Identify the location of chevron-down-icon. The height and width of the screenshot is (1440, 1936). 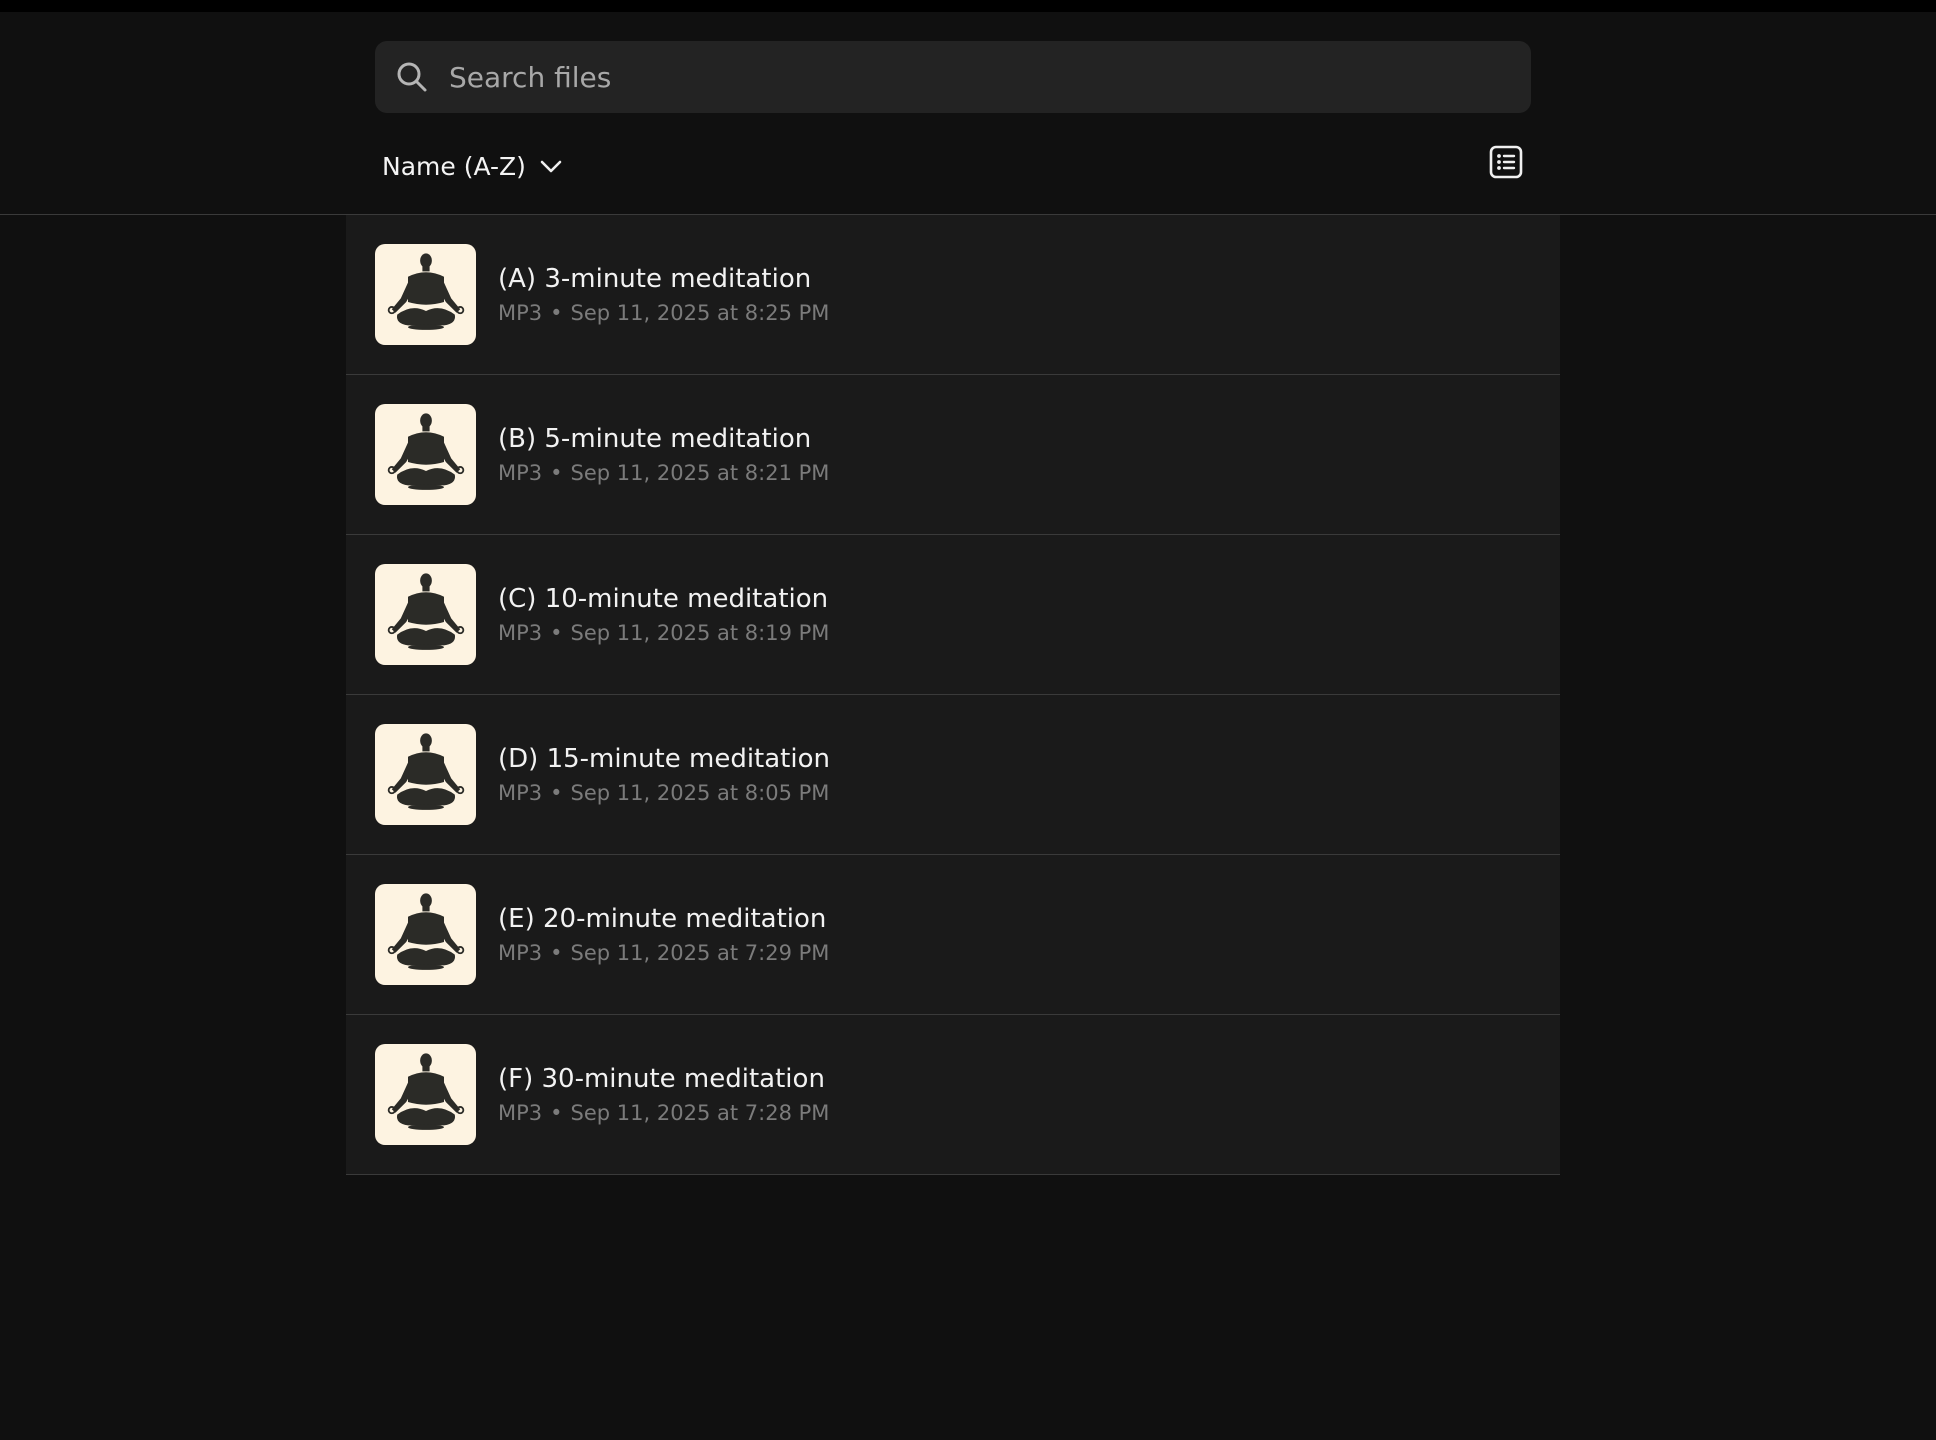
(551, 166).